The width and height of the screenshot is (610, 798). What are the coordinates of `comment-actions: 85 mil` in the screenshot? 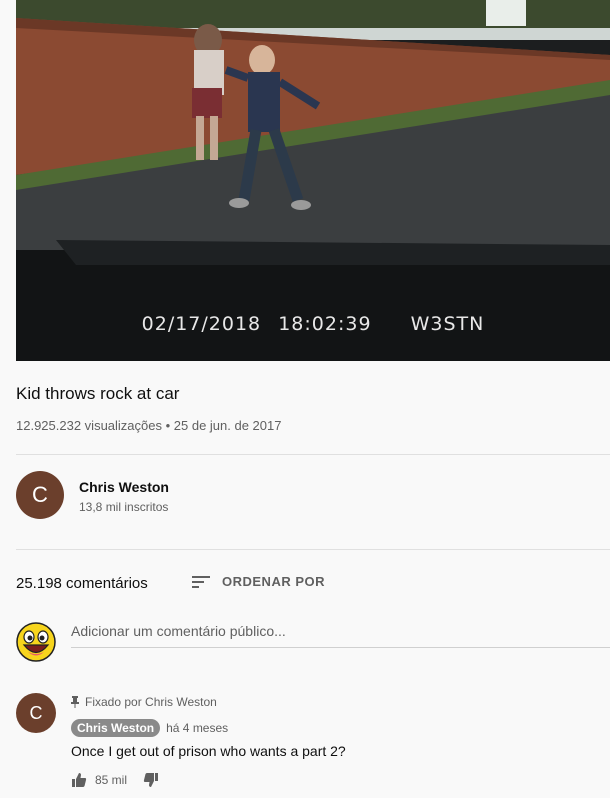 It's located at (115, 780).